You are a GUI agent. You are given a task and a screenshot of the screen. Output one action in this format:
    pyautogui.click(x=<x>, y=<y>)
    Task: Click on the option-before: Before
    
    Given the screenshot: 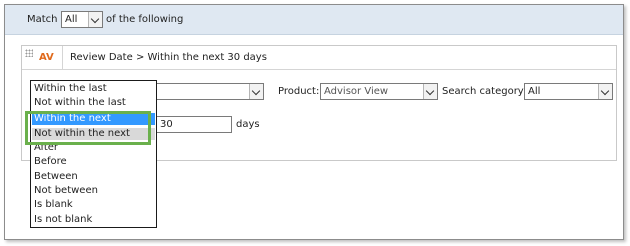 What is the action you would take?
    pyautogui.click(x=93, y=162)
    